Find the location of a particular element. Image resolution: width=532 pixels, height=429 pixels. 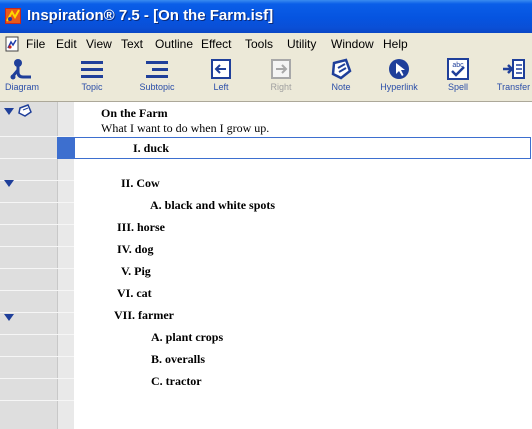

right-arrow-icon is located at coordinates (281, 69).